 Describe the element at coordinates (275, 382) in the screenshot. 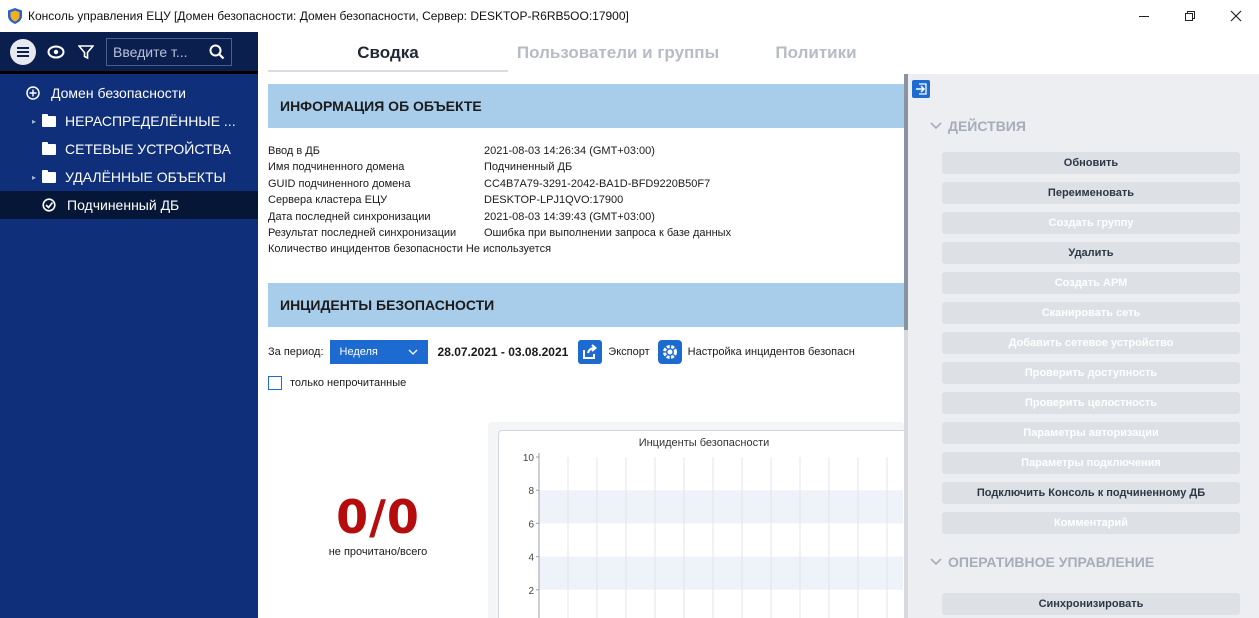

I see `unread-only-checkbox` at that location.